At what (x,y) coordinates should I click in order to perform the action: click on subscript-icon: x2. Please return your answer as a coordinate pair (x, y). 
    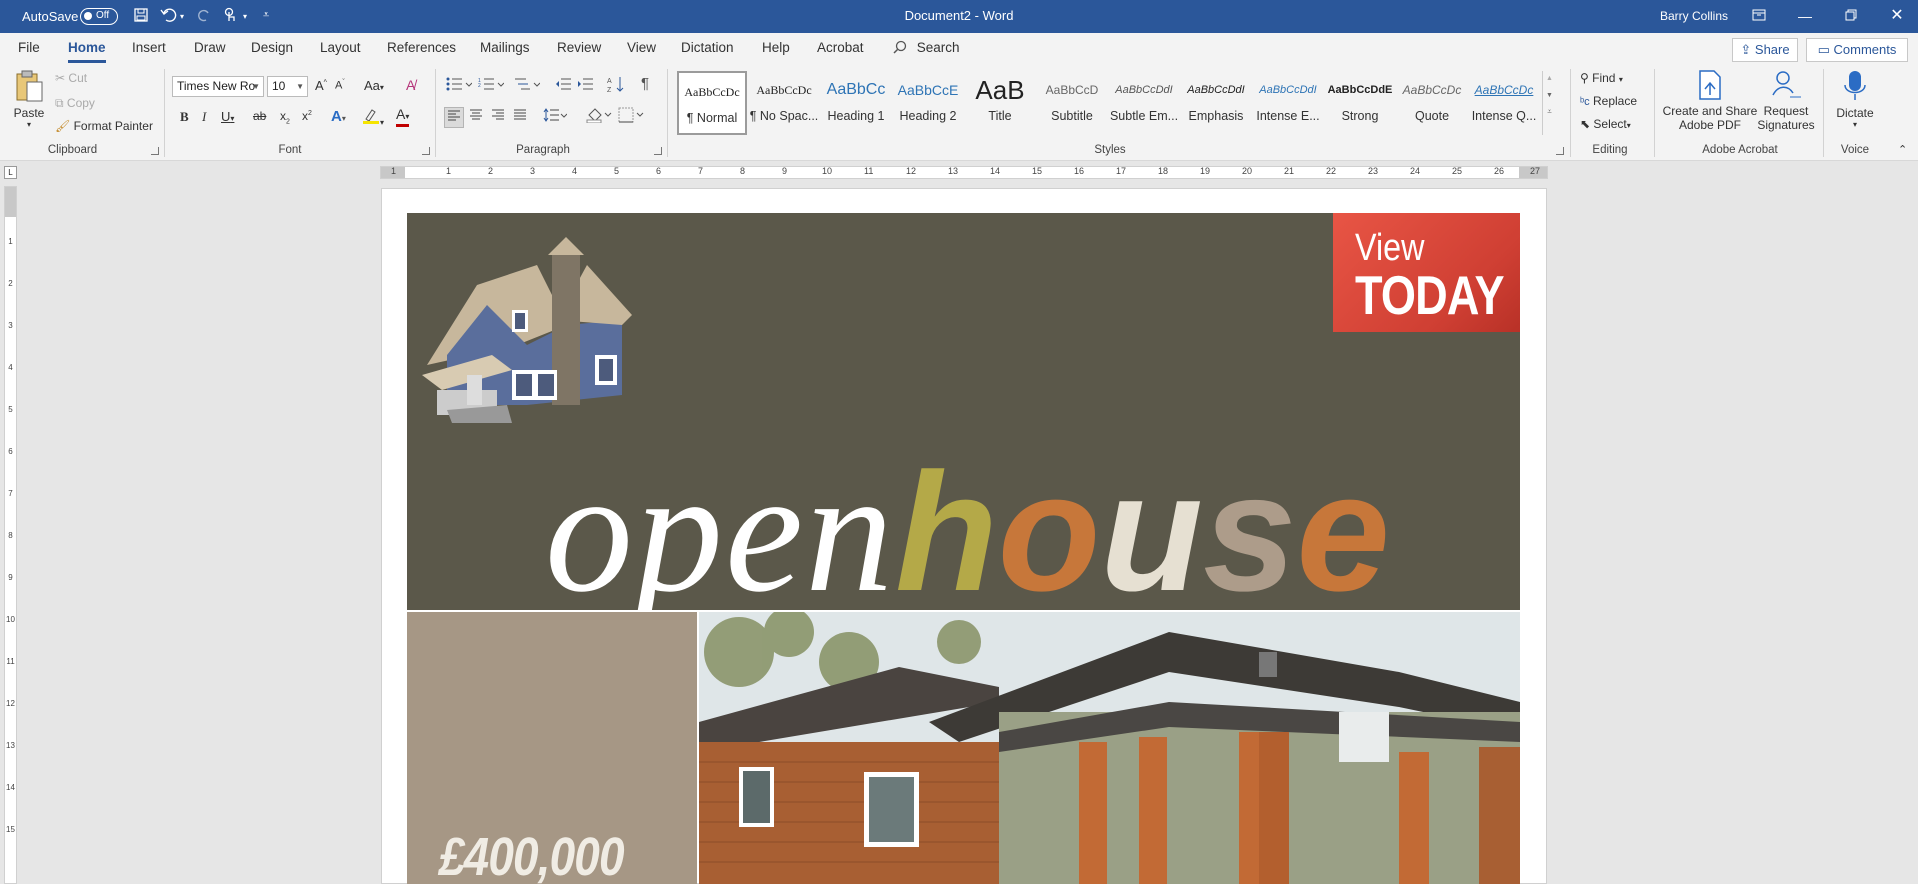
    Looking at the image, I should click on (285, 117).